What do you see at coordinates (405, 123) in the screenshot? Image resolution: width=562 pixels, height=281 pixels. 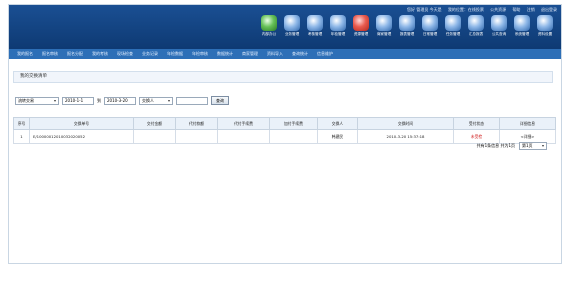 I see `column-header: 交换时间` at bounding box center [405, 123].